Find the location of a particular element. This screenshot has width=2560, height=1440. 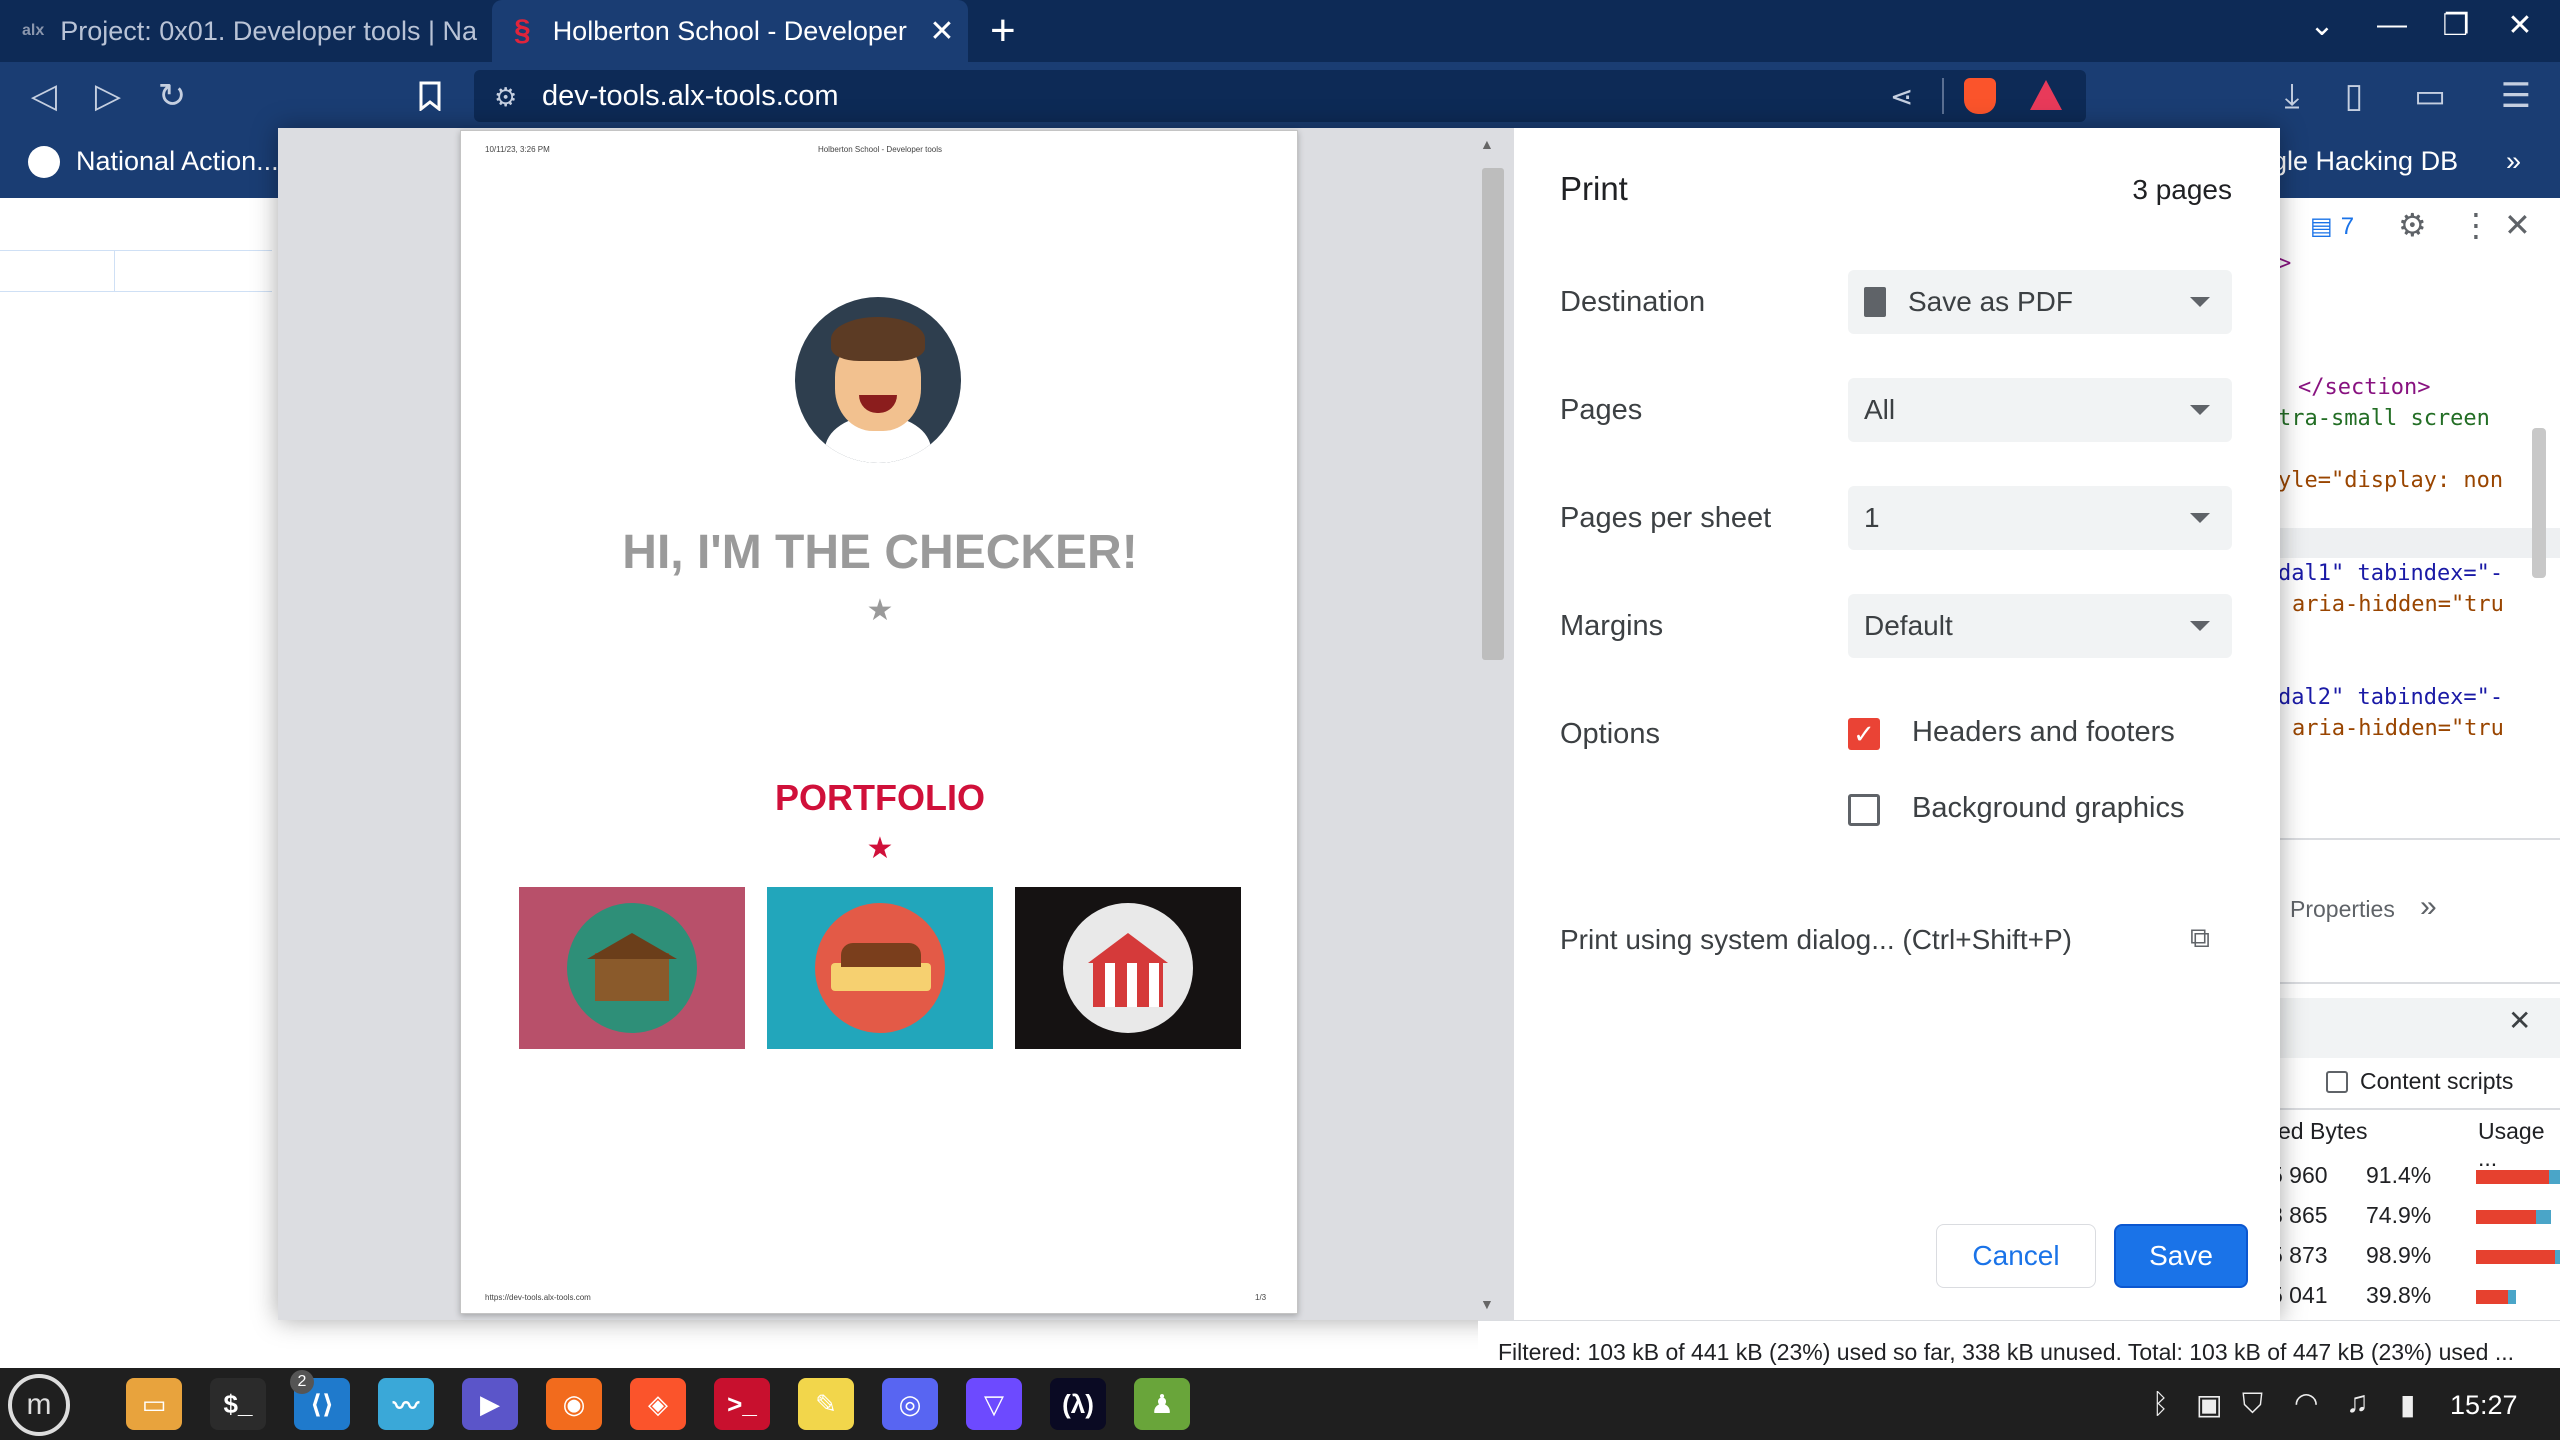

portfolio-cake-tile is located at coordinates (880, 968).